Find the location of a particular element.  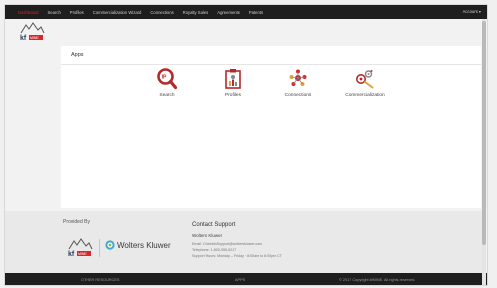

footer-divider is located at coordinates (99, 248).